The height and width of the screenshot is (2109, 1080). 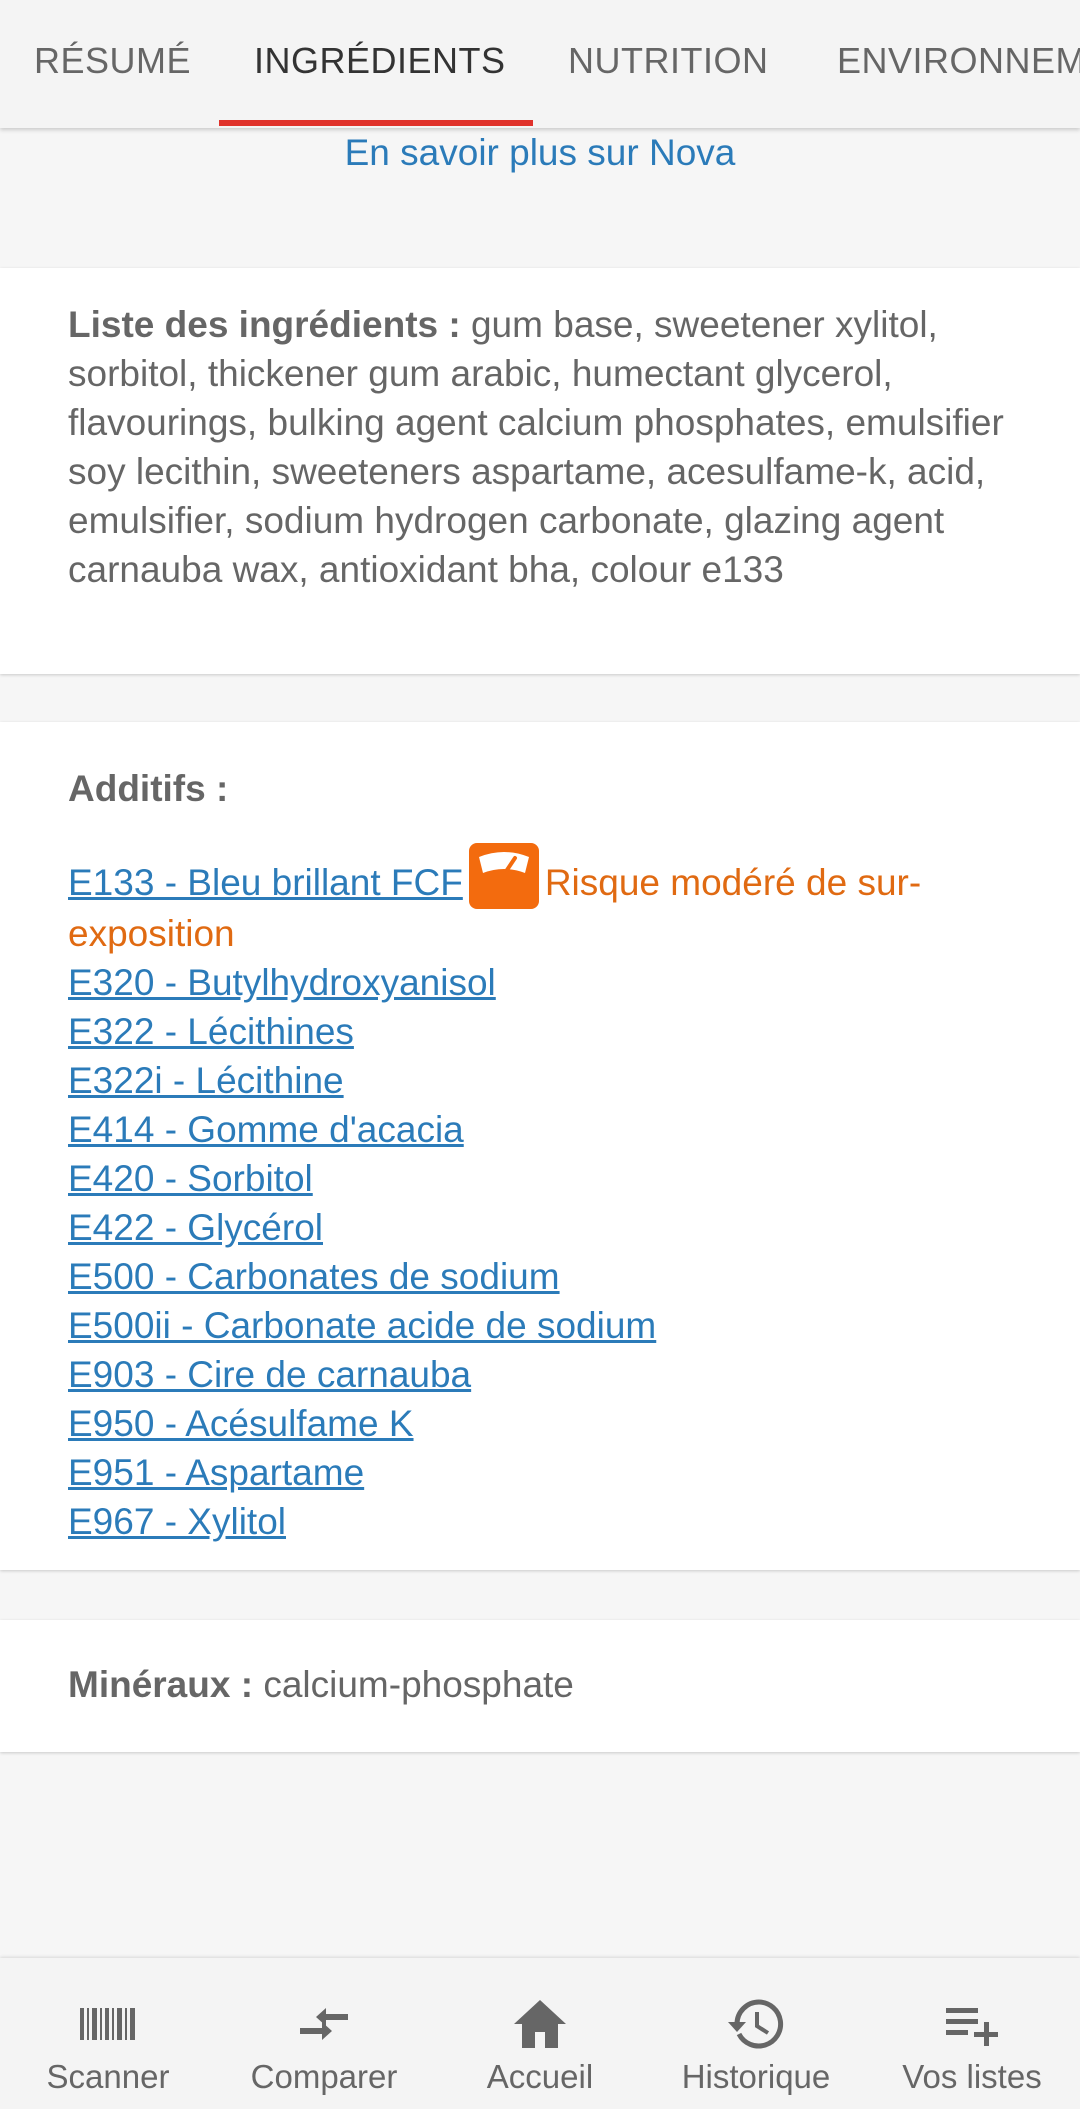 What do you see at coordinates (539, 1374) in the screenshot?
I see `list-item: E903 - Cire de carnauba` at bounding box center [539, 1374].